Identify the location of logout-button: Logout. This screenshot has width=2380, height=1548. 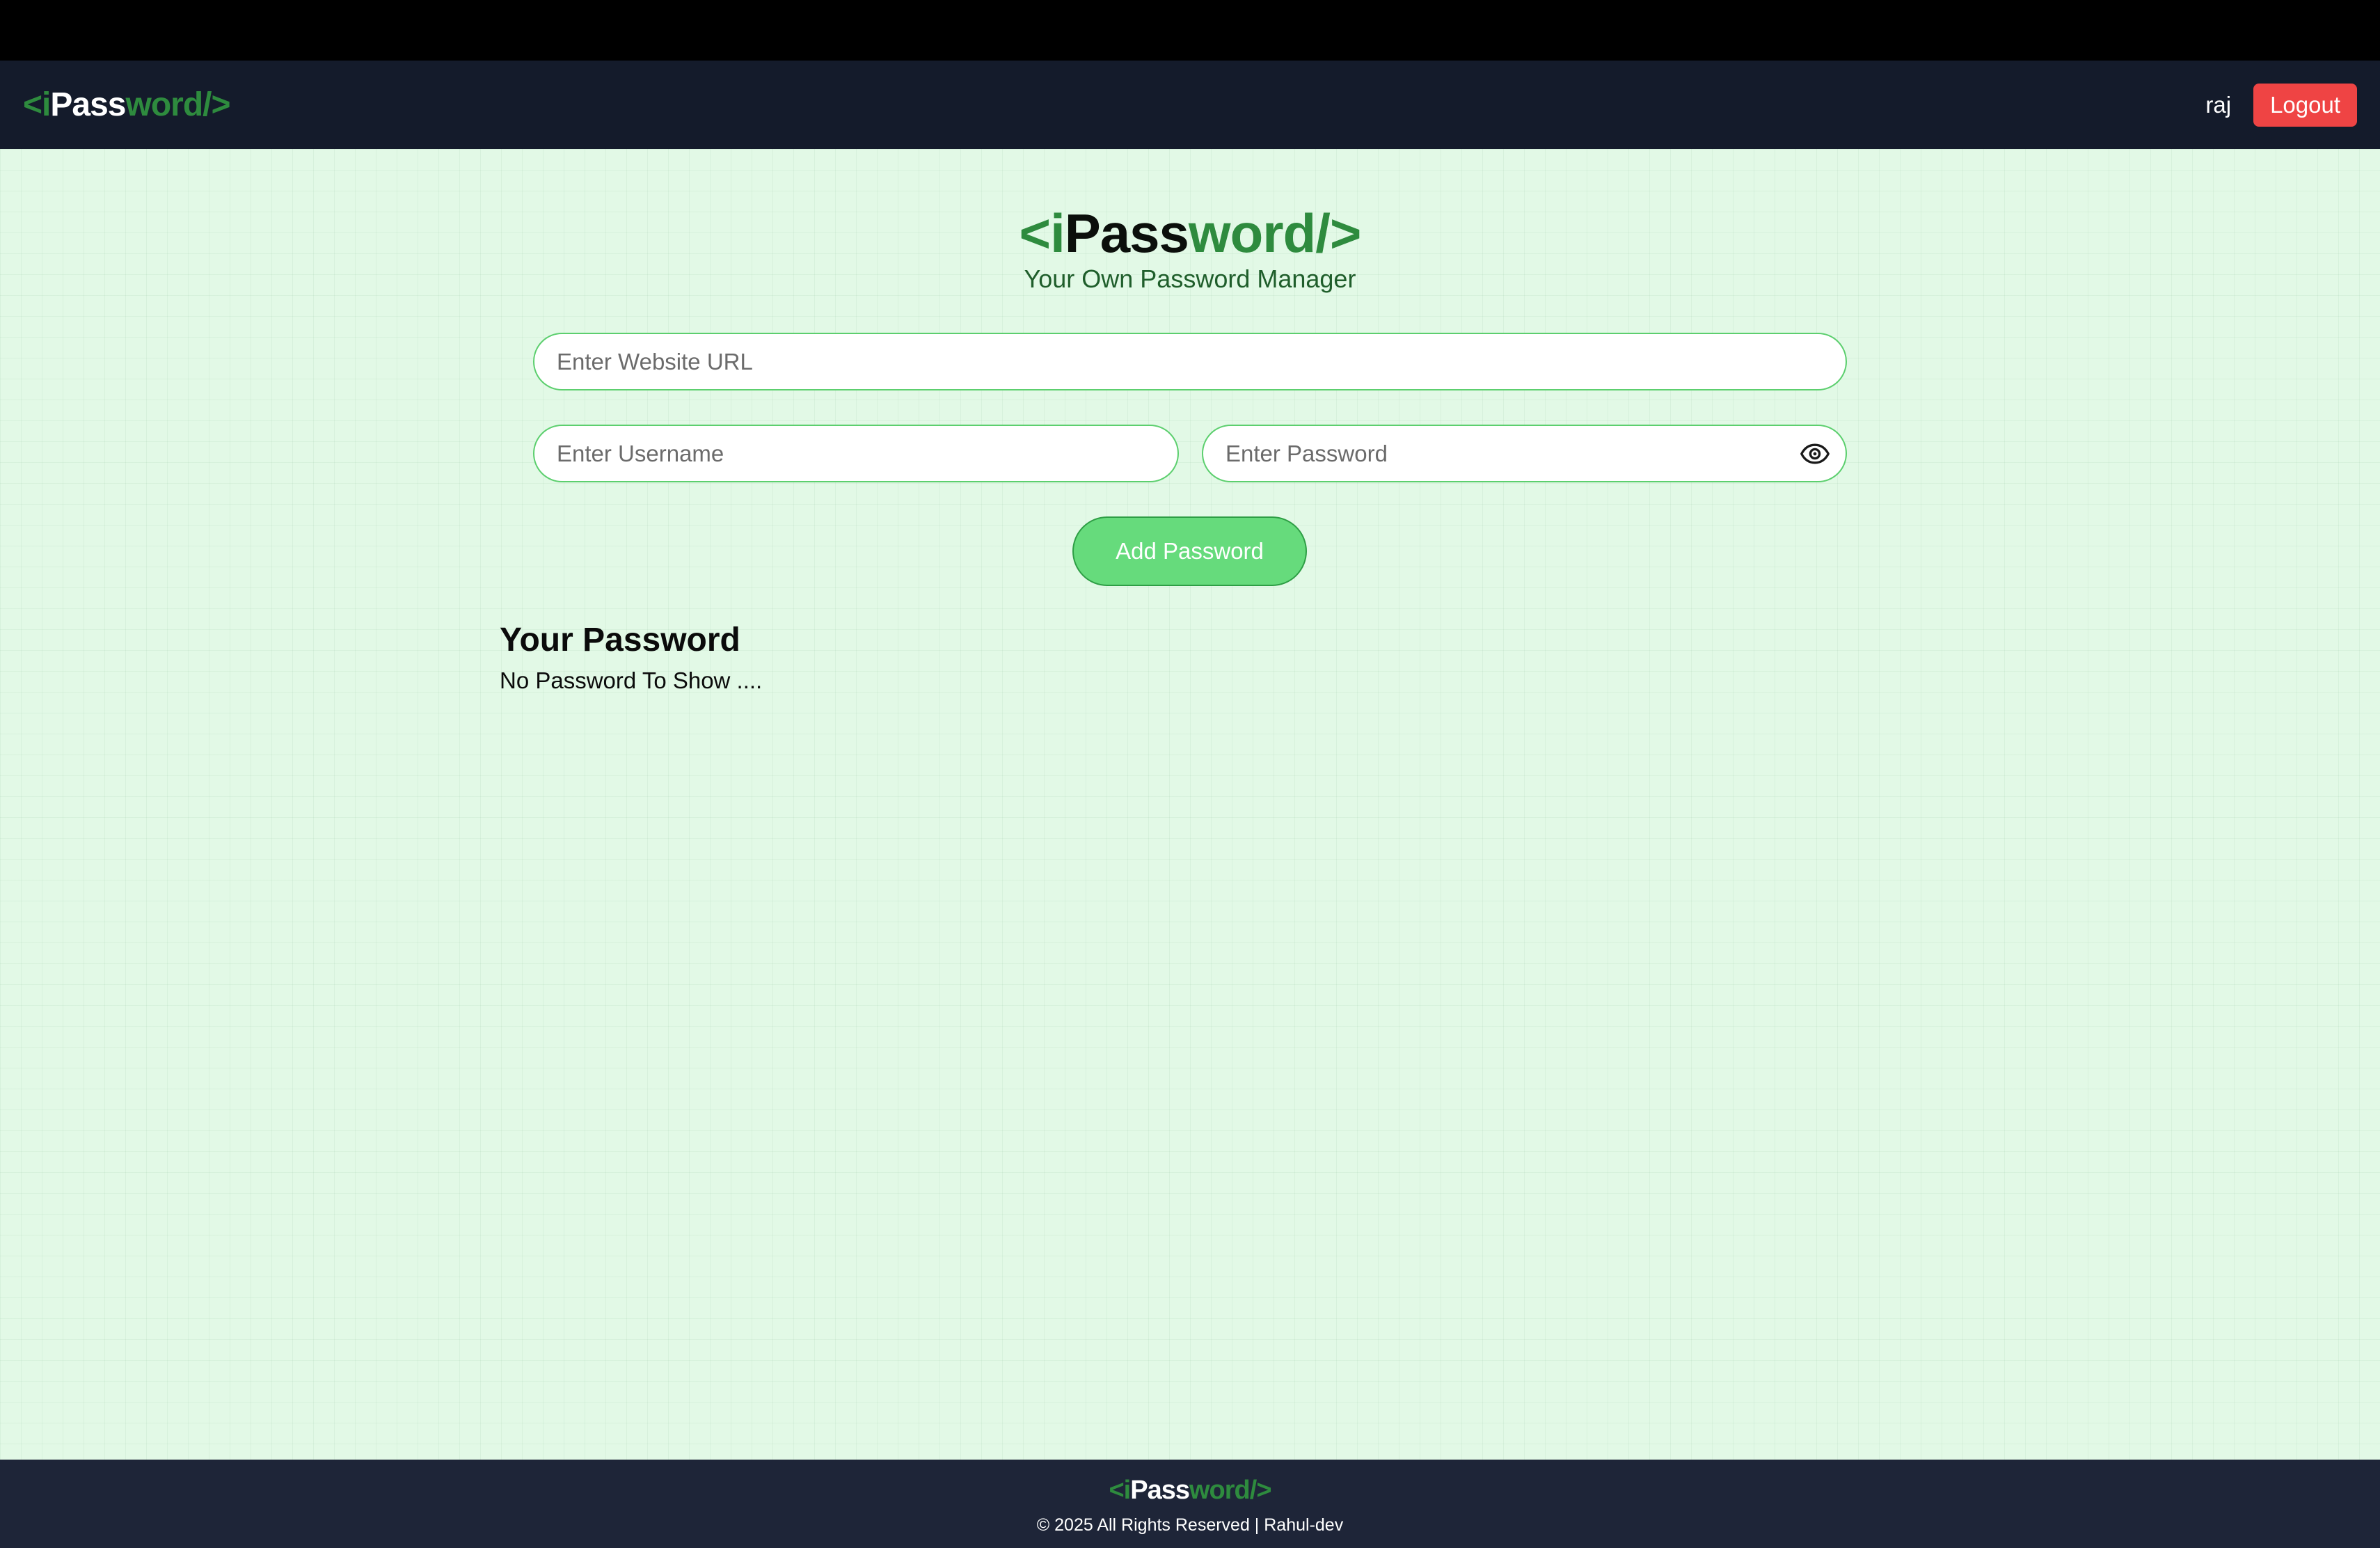
(2305, 105).